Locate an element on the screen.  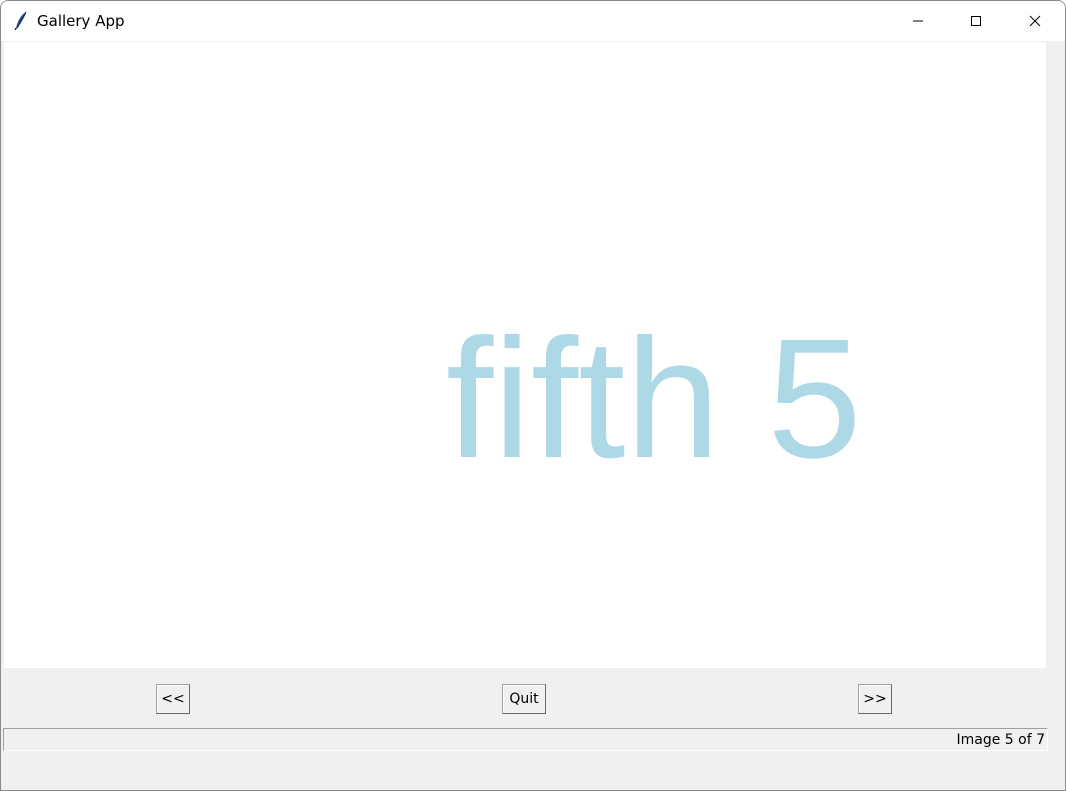
minimize-button is located at coordinates (918, 21).